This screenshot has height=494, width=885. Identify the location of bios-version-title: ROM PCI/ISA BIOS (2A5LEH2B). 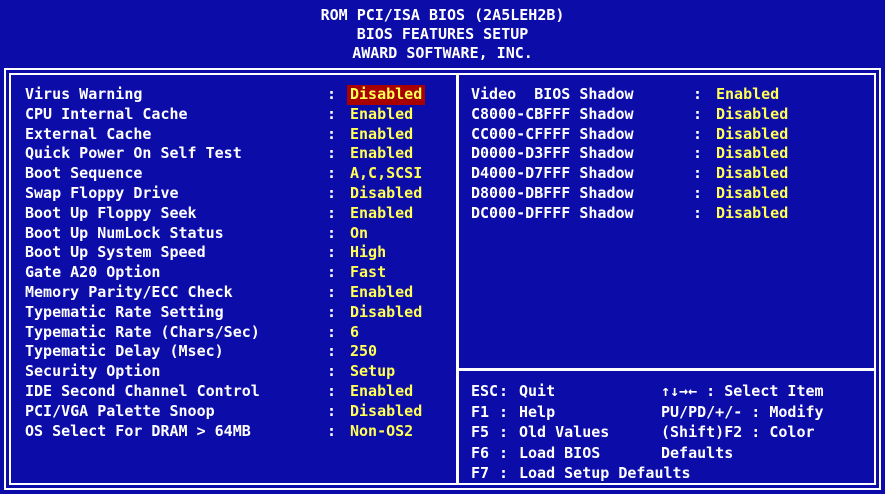
(442, 15).